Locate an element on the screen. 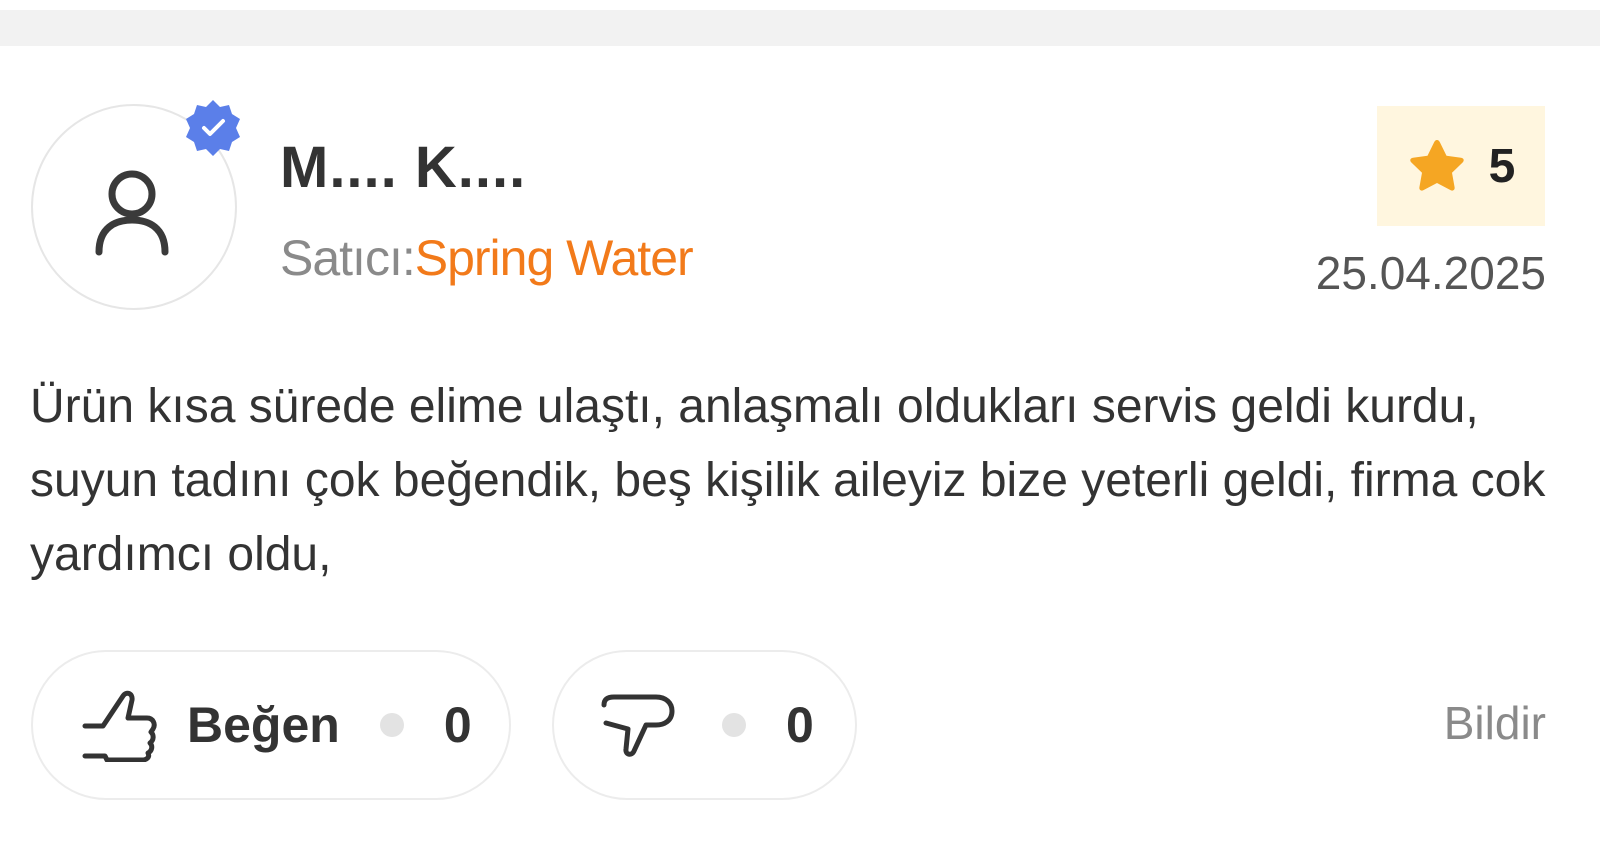  like-button: Beğen 0 is located at coordinates (271, 725).